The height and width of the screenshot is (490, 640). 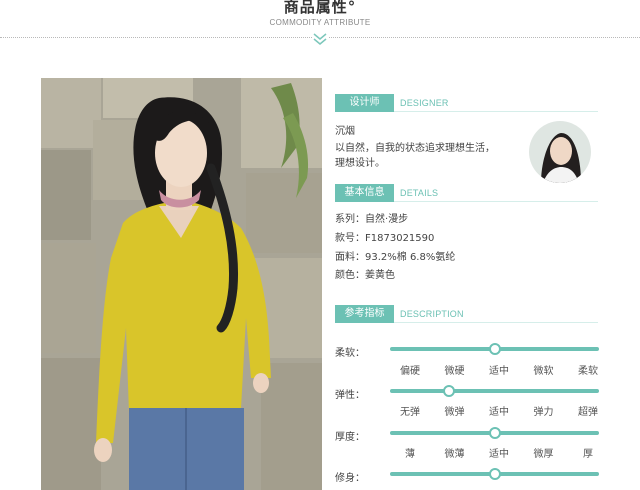 What do you see at coordinates (350, 395) in the screenshot?
I see `scale-label-elasticity: 弹性：` at bounding box center [350, 395].